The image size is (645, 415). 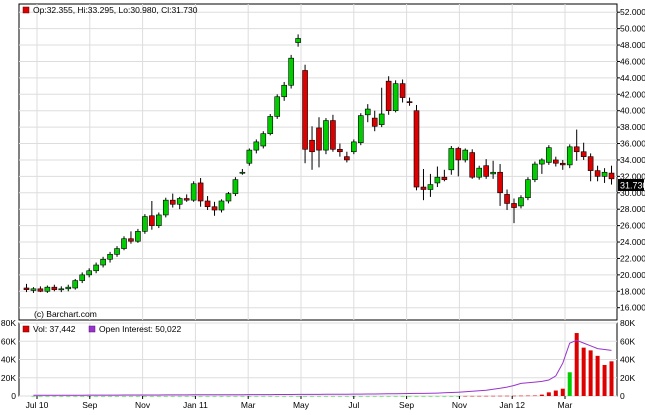 What do you see at coordinates (632, 94) in the screenshot?
I see `price-tick-label: 42.000` at bounding box center [632, 94].